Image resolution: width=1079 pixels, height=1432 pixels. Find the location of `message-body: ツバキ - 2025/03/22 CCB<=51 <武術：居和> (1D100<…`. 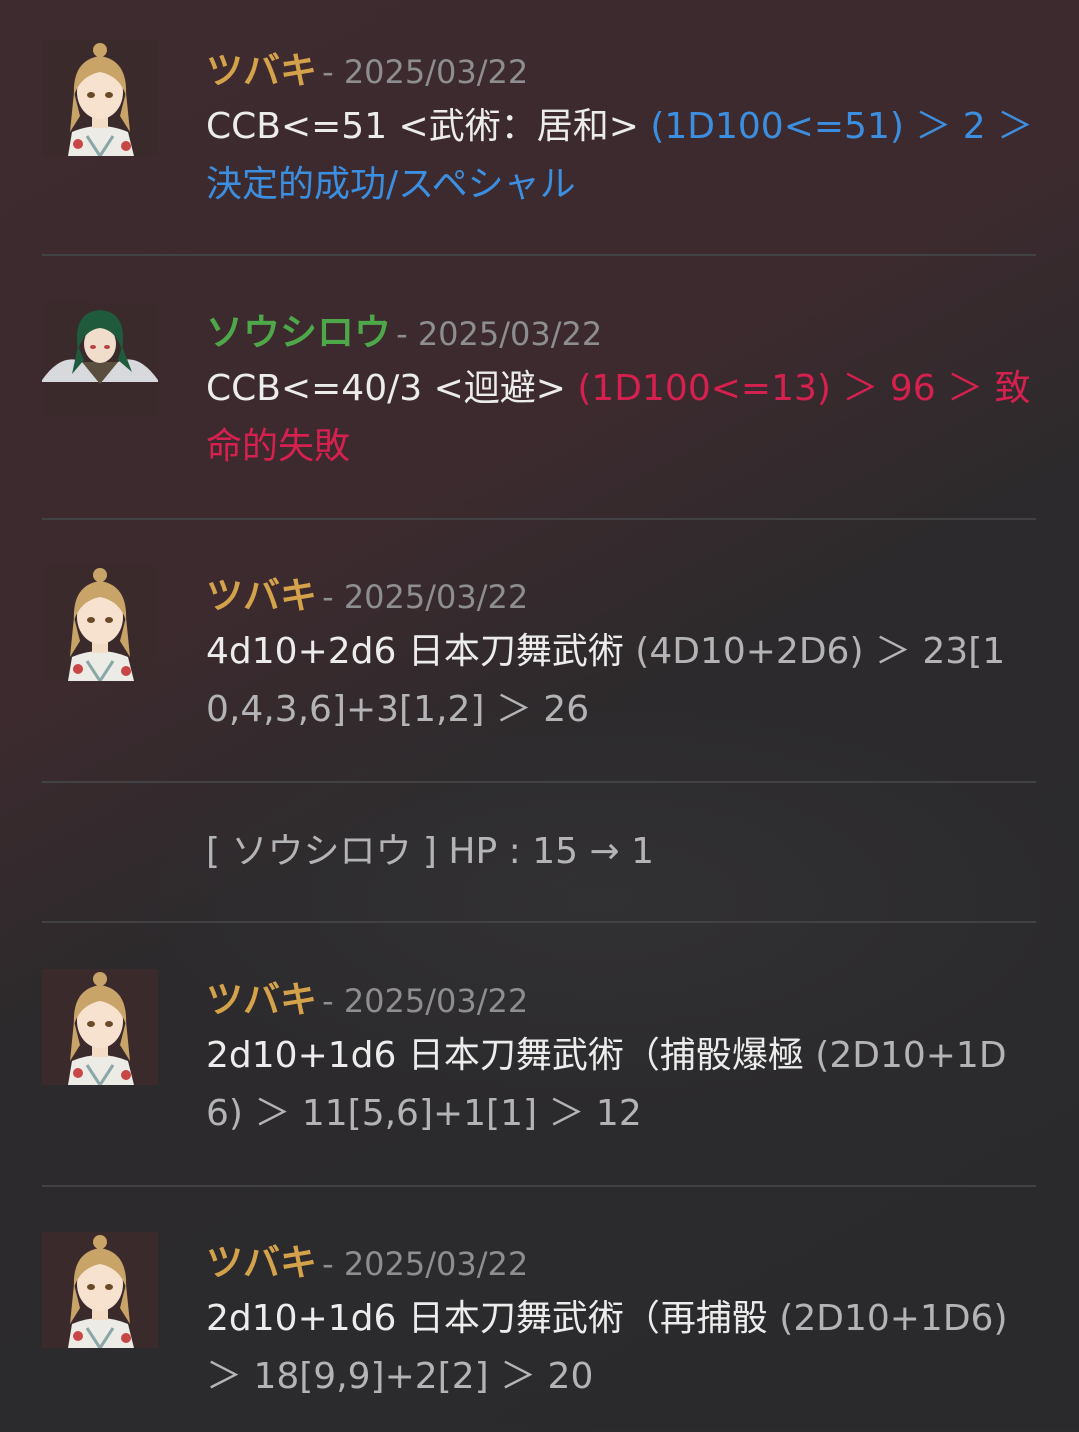

message-body: ツバキ - 2025/03/22 CCB<=51 <武術：居和> (1D100<… is located at coordinates (621, 127).